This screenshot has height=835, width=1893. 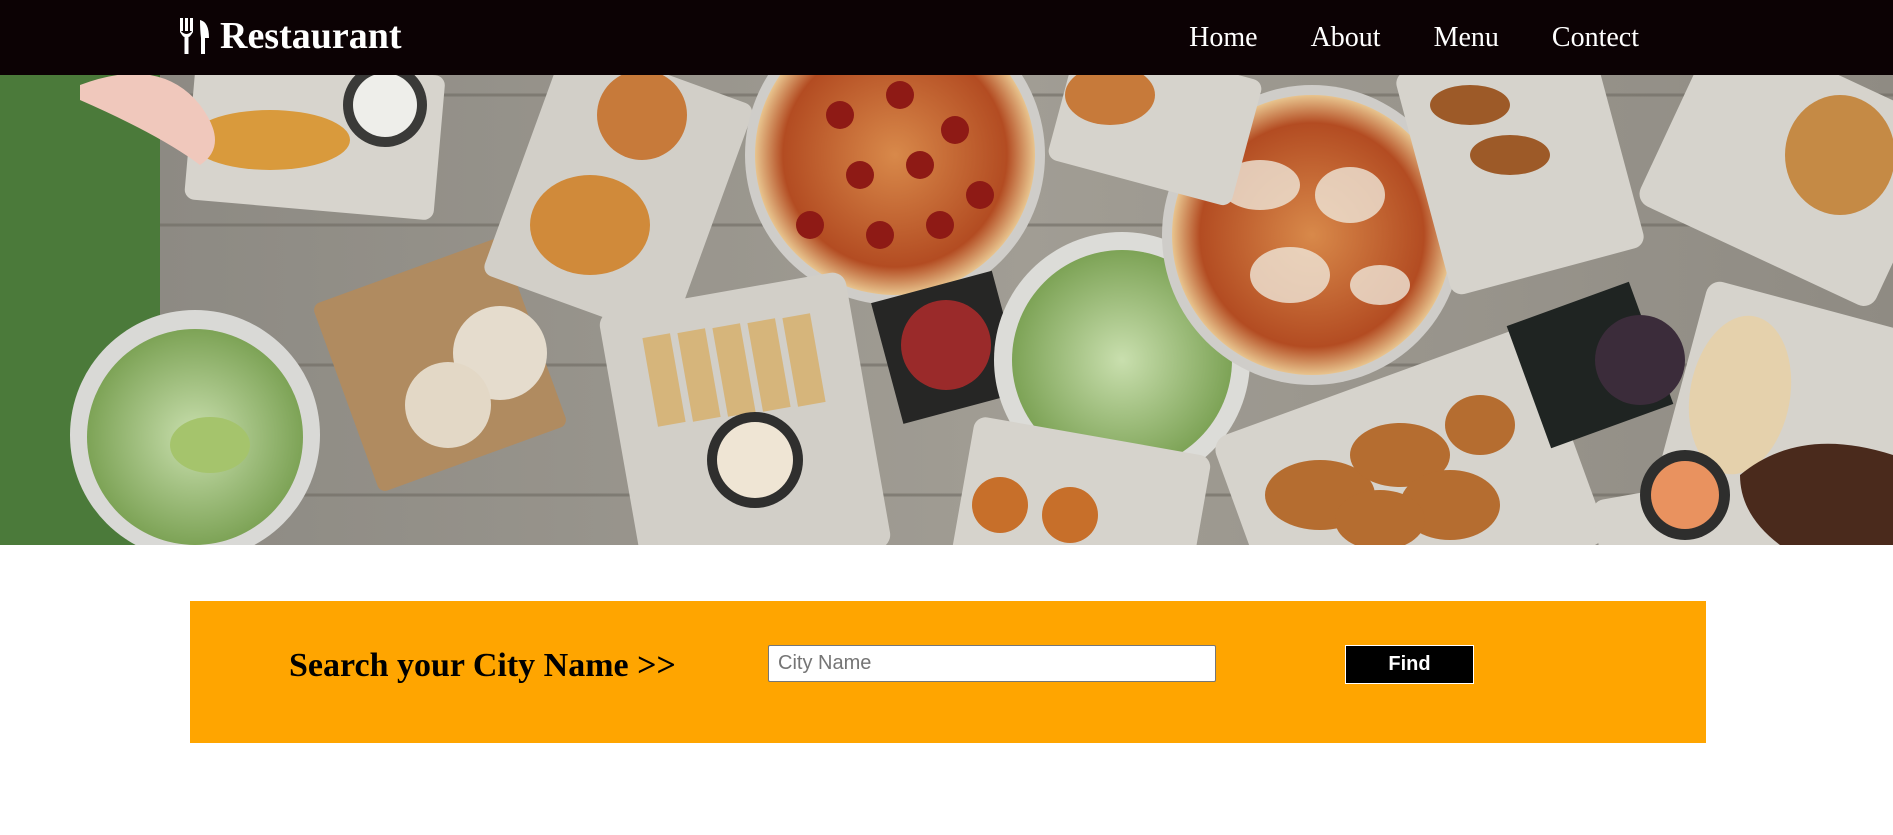 I want to click on nav-link-about: About, so click(x=1346, y=38).